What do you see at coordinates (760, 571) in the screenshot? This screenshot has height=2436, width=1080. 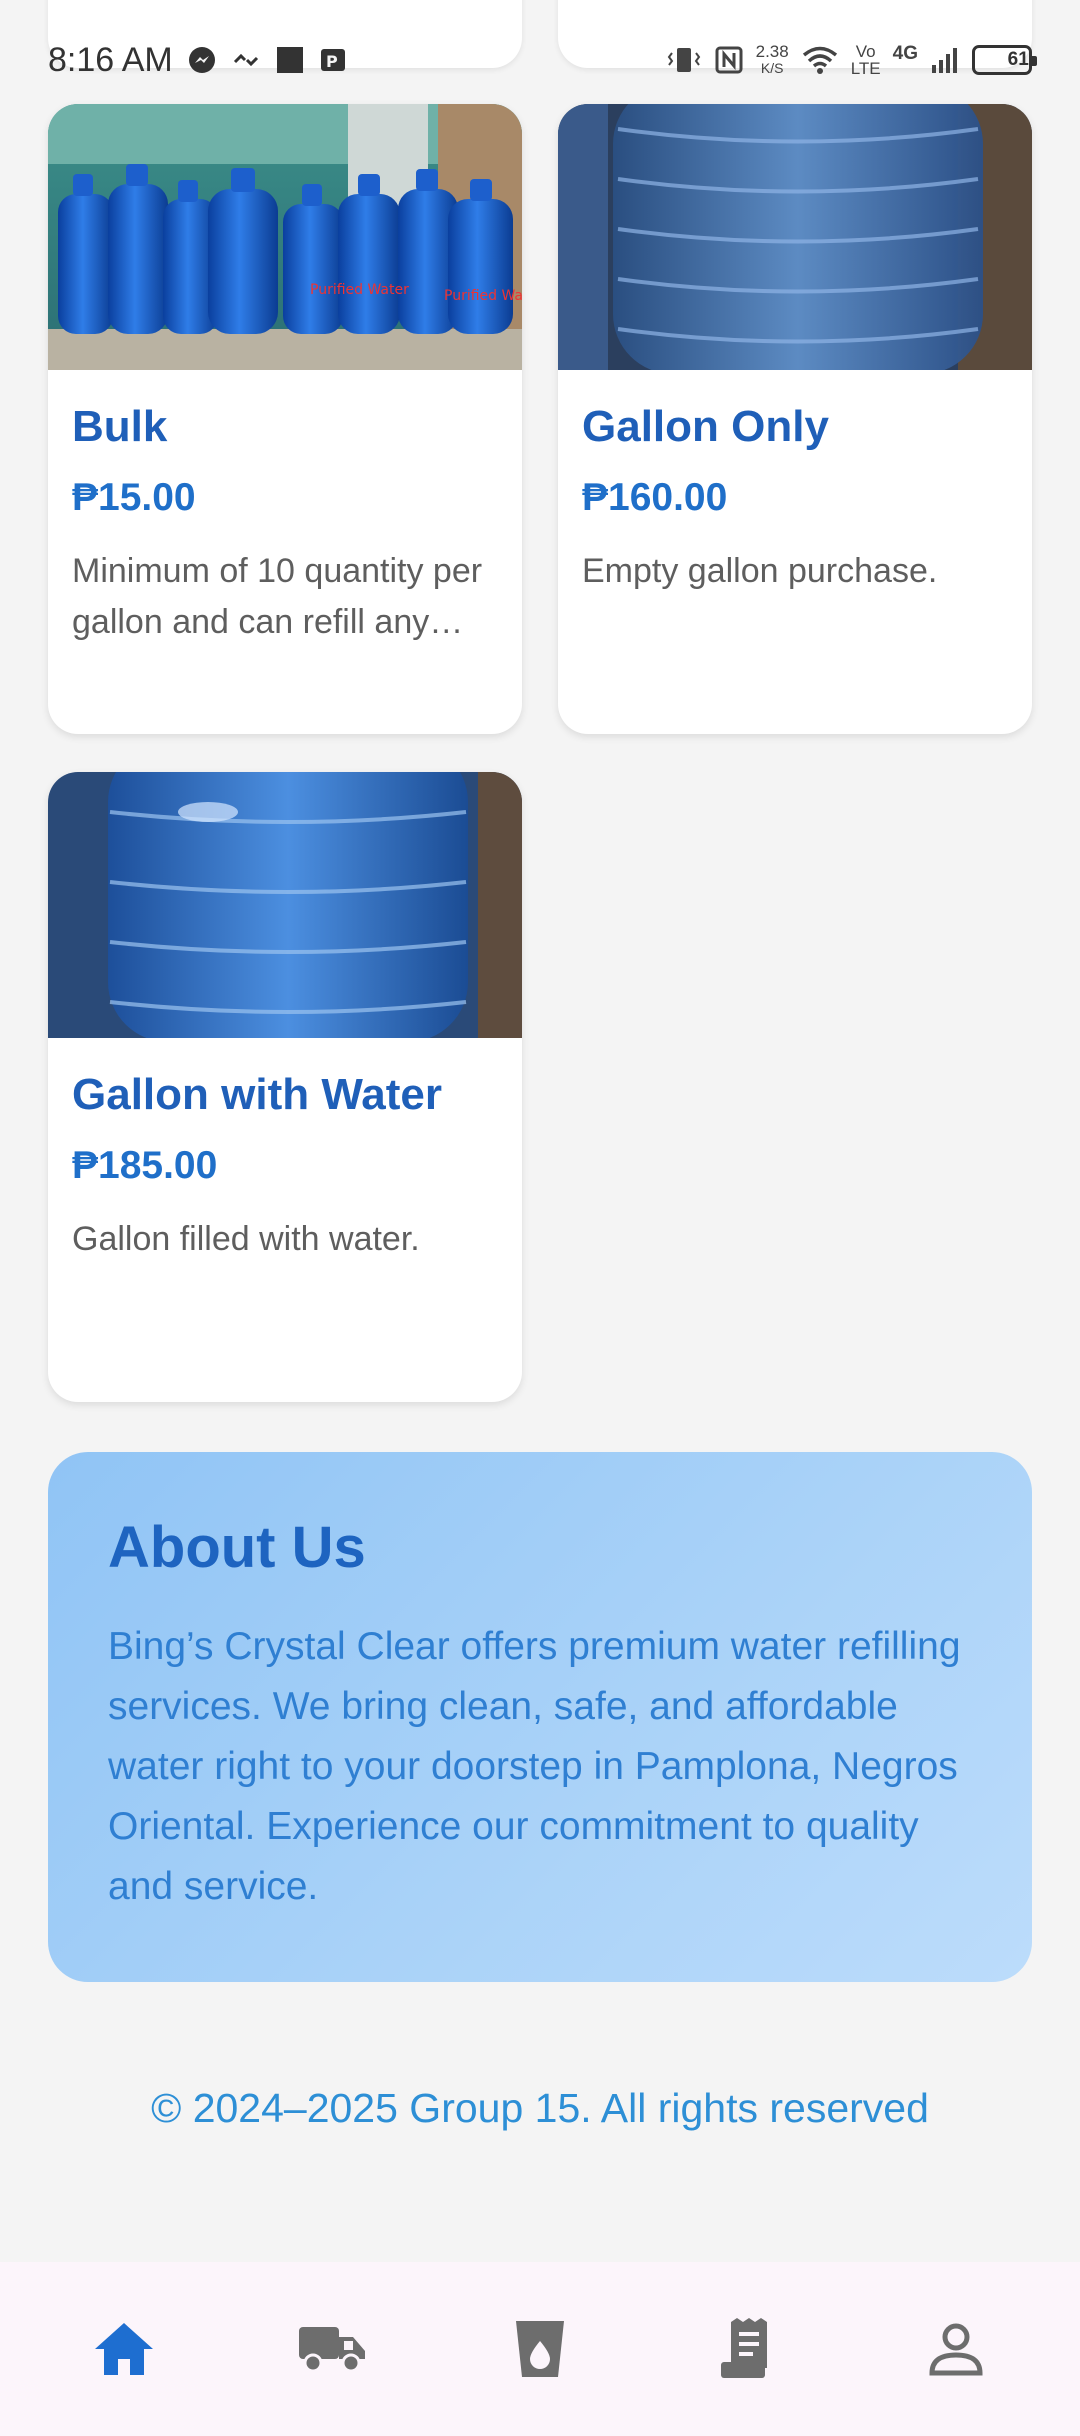 I see `product-description: Empty gallon purchase.` at bounding box center [760, 571].